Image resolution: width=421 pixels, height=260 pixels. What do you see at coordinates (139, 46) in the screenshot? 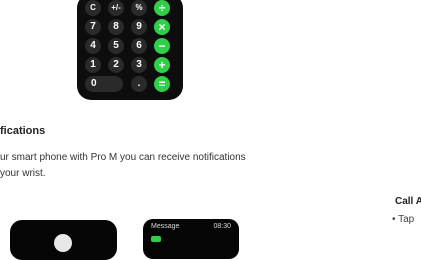
I see `digit-6-key: 6` at bounding box center [139, 46].